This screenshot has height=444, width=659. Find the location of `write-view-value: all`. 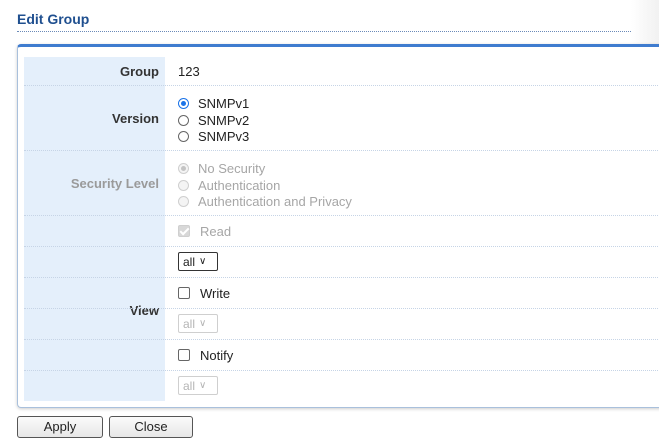

write-view-value: all is located at coordinates (189, 323).